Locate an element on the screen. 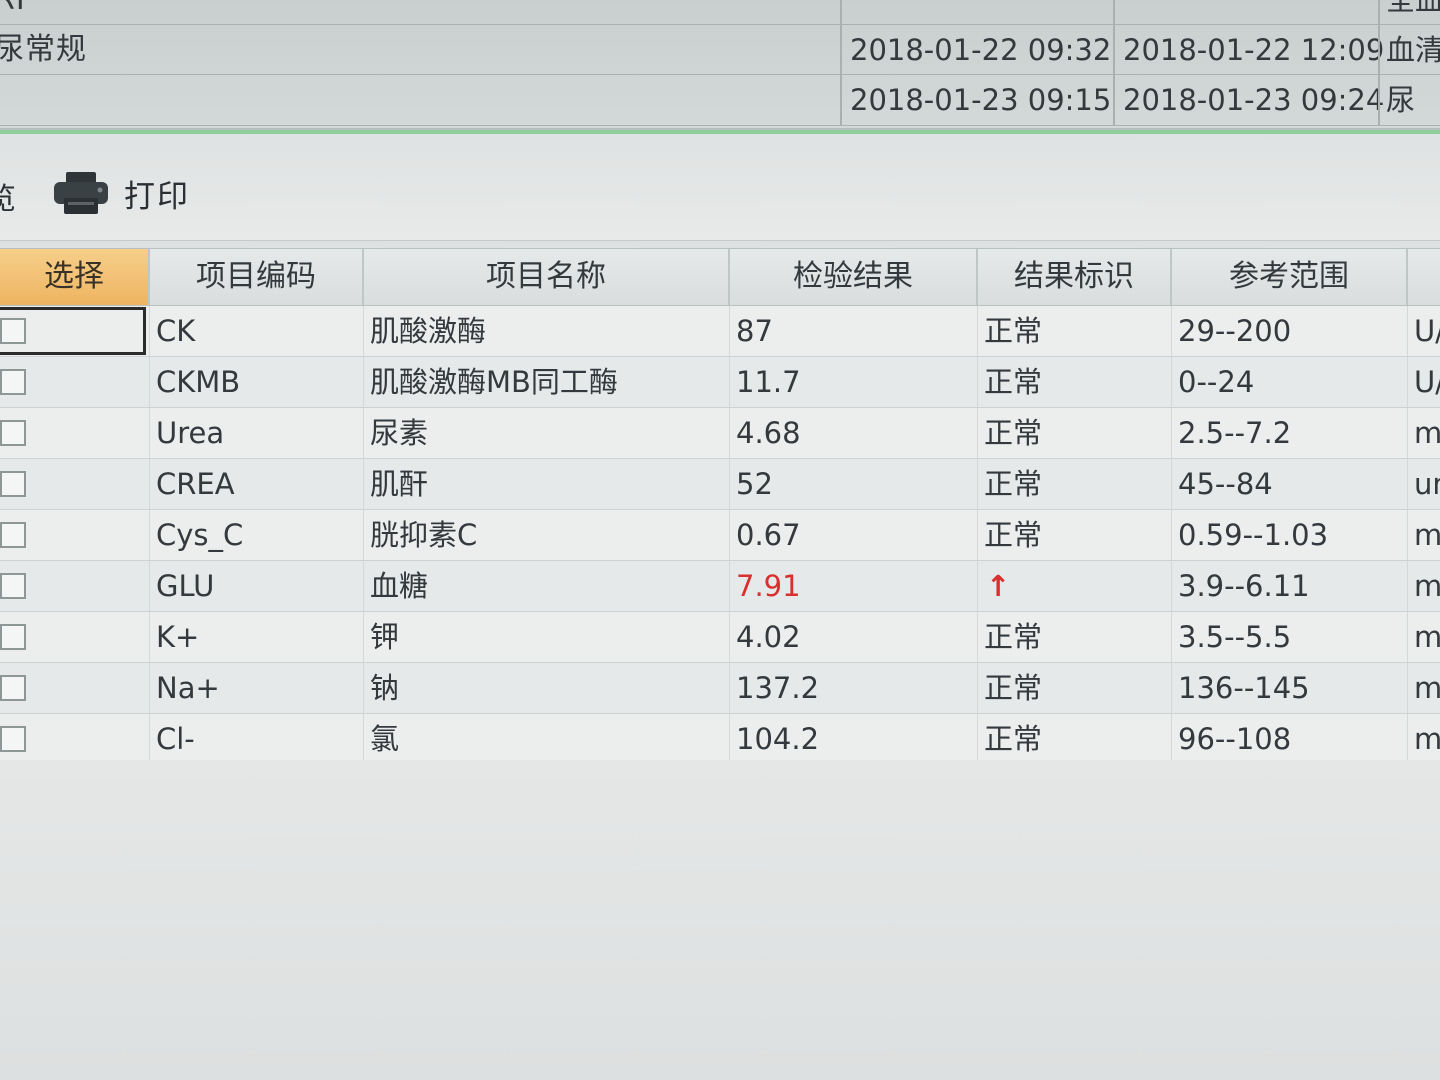 The image size is (1440, 1080). print-button: 打印 is located at coordinates (121, 193).